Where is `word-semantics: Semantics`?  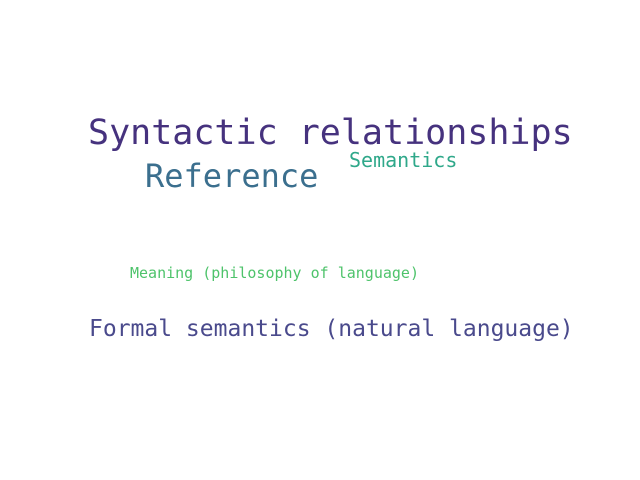
word-semantics: Semantics is located at coordinates (403, 160).